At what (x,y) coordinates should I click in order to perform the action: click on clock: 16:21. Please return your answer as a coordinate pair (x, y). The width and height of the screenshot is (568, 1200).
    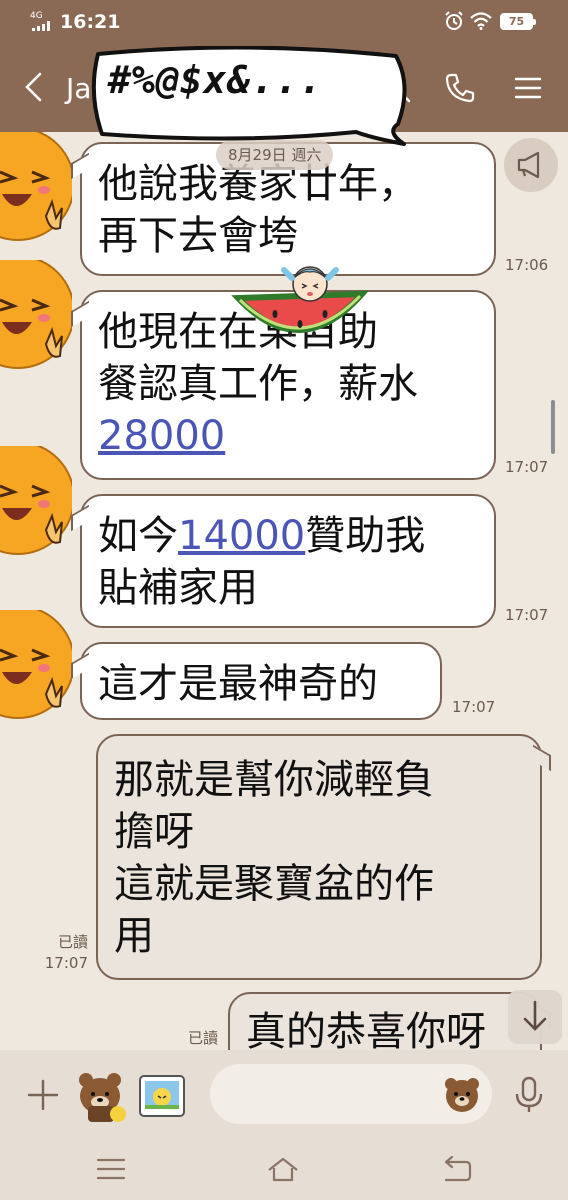
    Looking at the image, I should click on (90, 22).